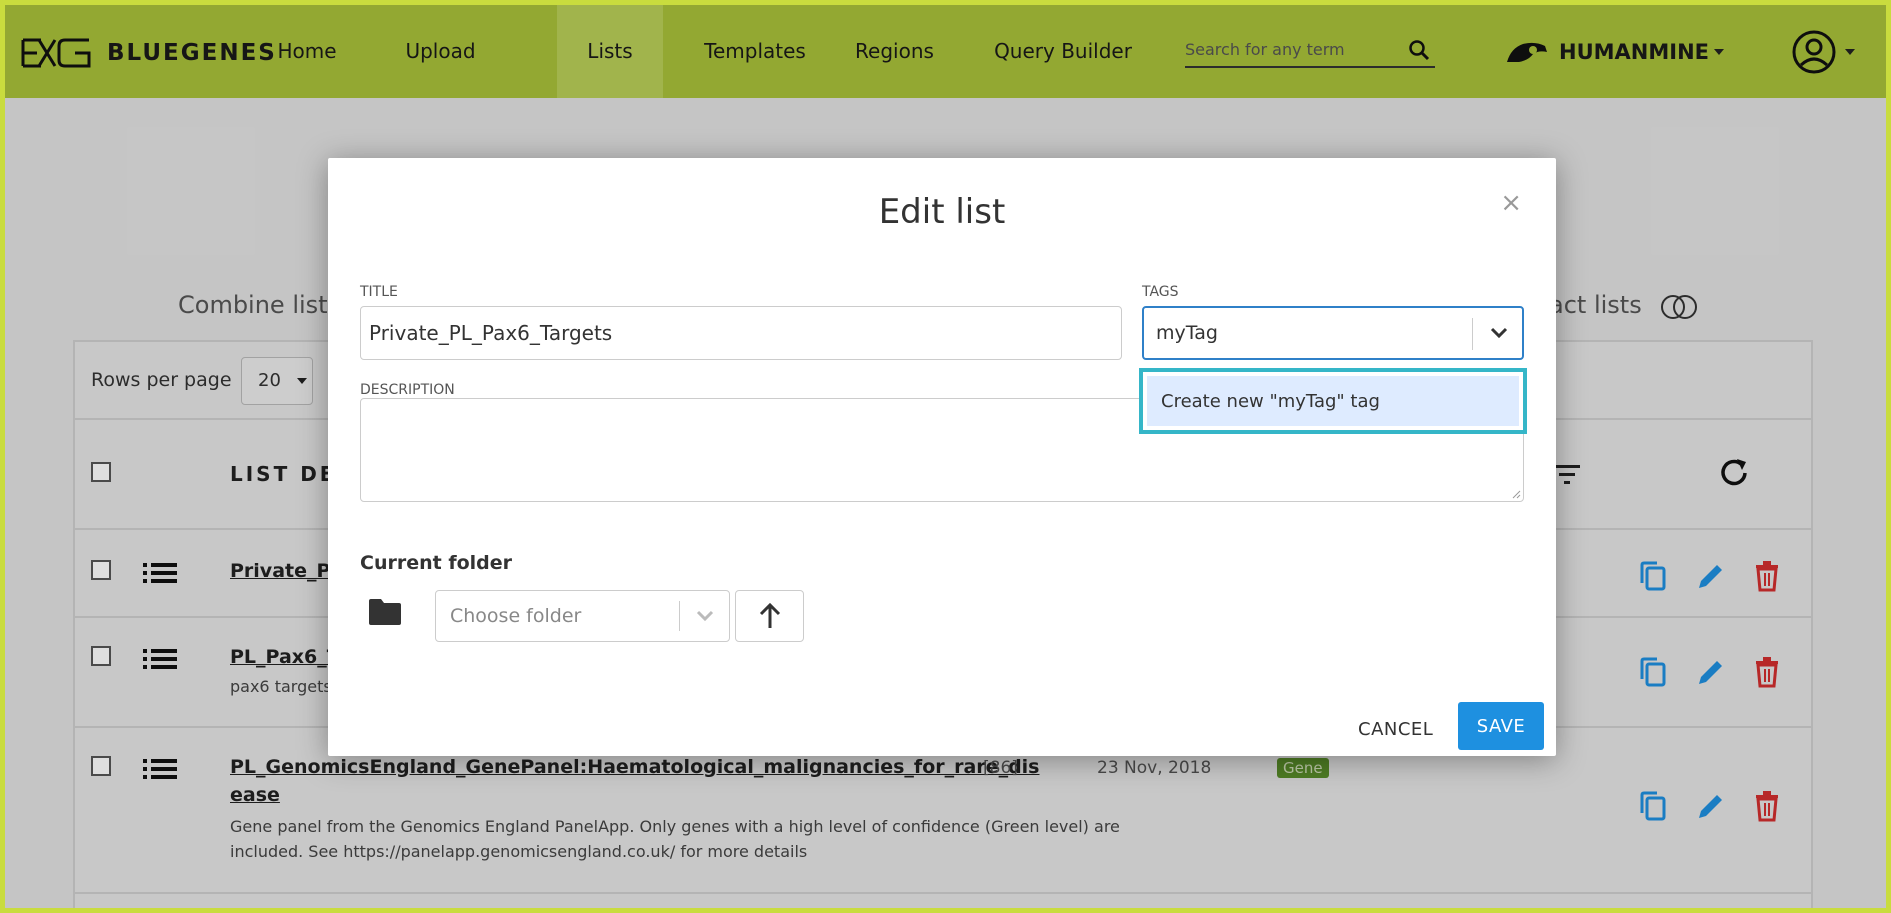 The height and width of the screenshot is (913, 1891). Describe the element at coordinates (1160, 292) in the screenshot. I see `tags-label: Tags` at that location.